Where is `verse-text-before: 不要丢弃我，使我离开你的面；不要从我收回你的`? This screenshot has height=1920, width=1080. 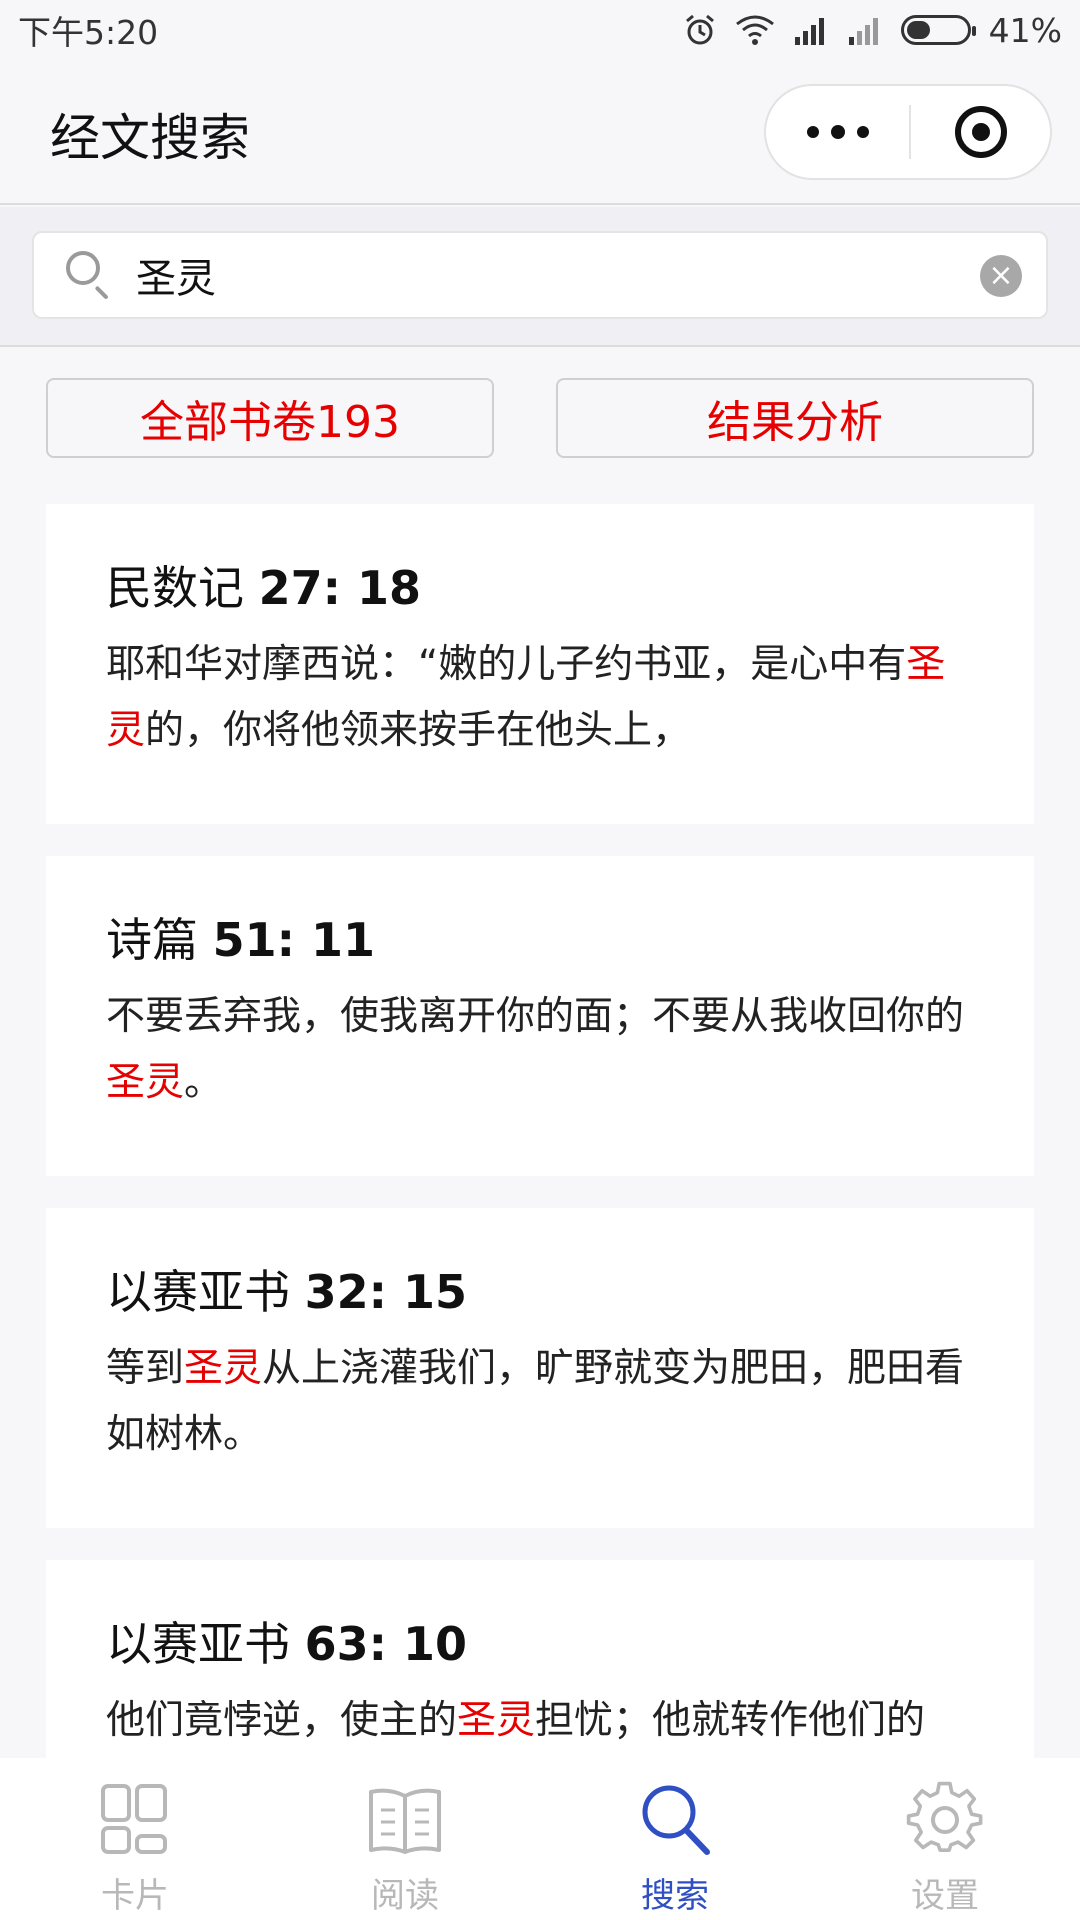
verse-text-before: 不要丢弃我，使我离开你的面；不要从我收回你的 is located at coordinates (535, 1016).